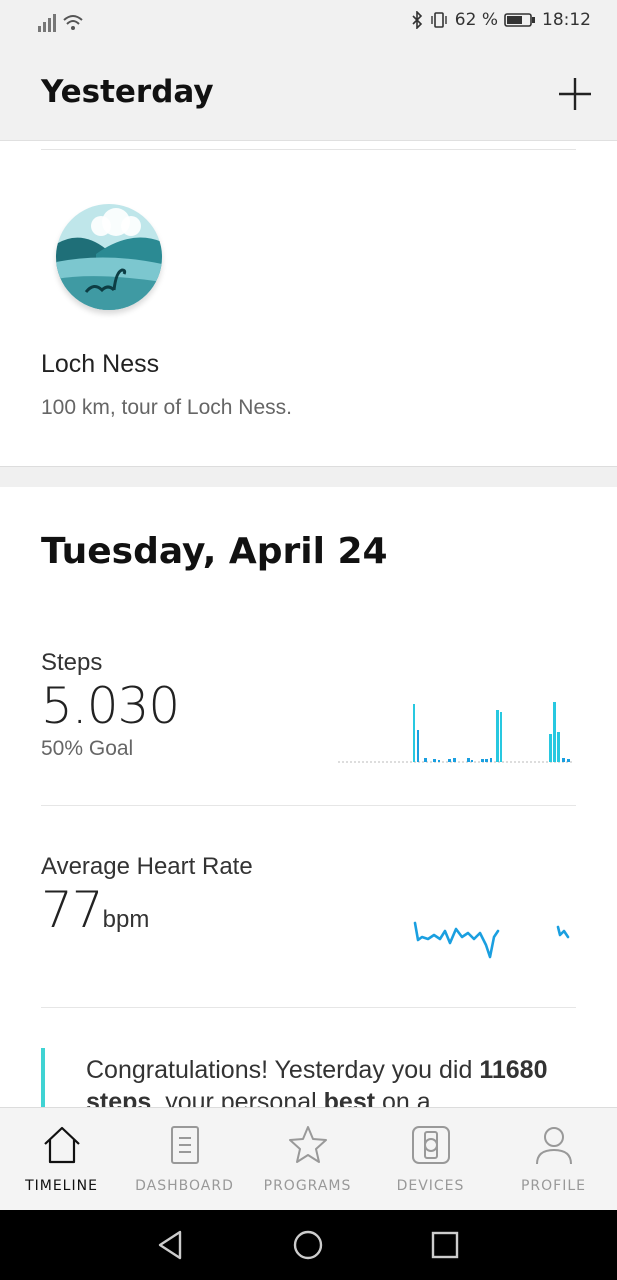 The image size is (617, 1280). Describe the element at coordinates (72, 662) in the screenshot. I see `steps-label: Steps` at that location.